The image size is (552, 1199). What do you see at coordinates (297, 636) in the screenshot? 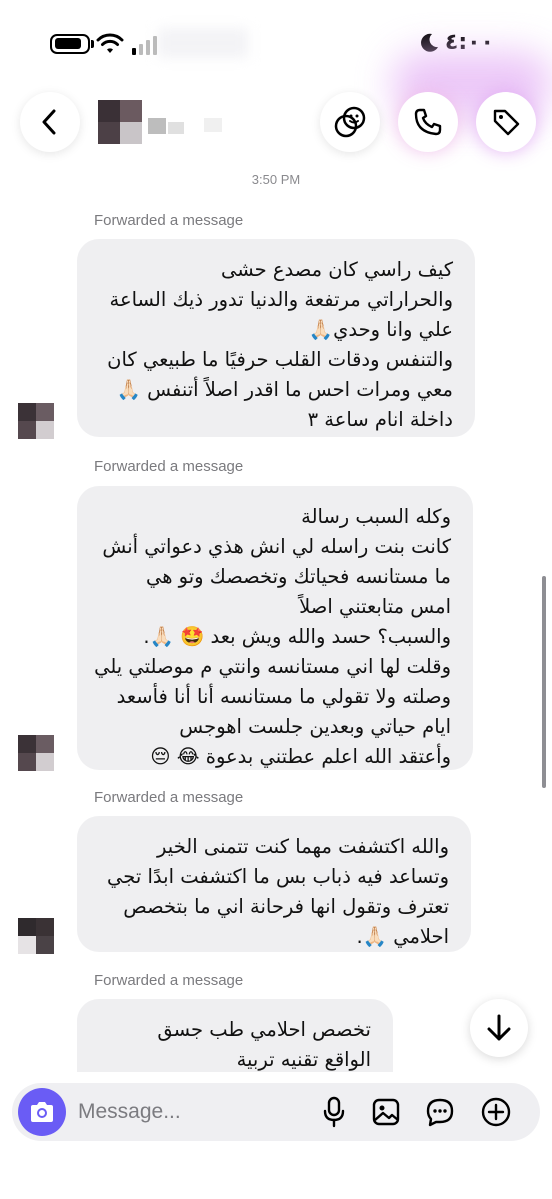
I see `message-line: والسبب؟ حسد والله ويش بعد 🤩 🙏🏻.` at bounding box center [297, 636].